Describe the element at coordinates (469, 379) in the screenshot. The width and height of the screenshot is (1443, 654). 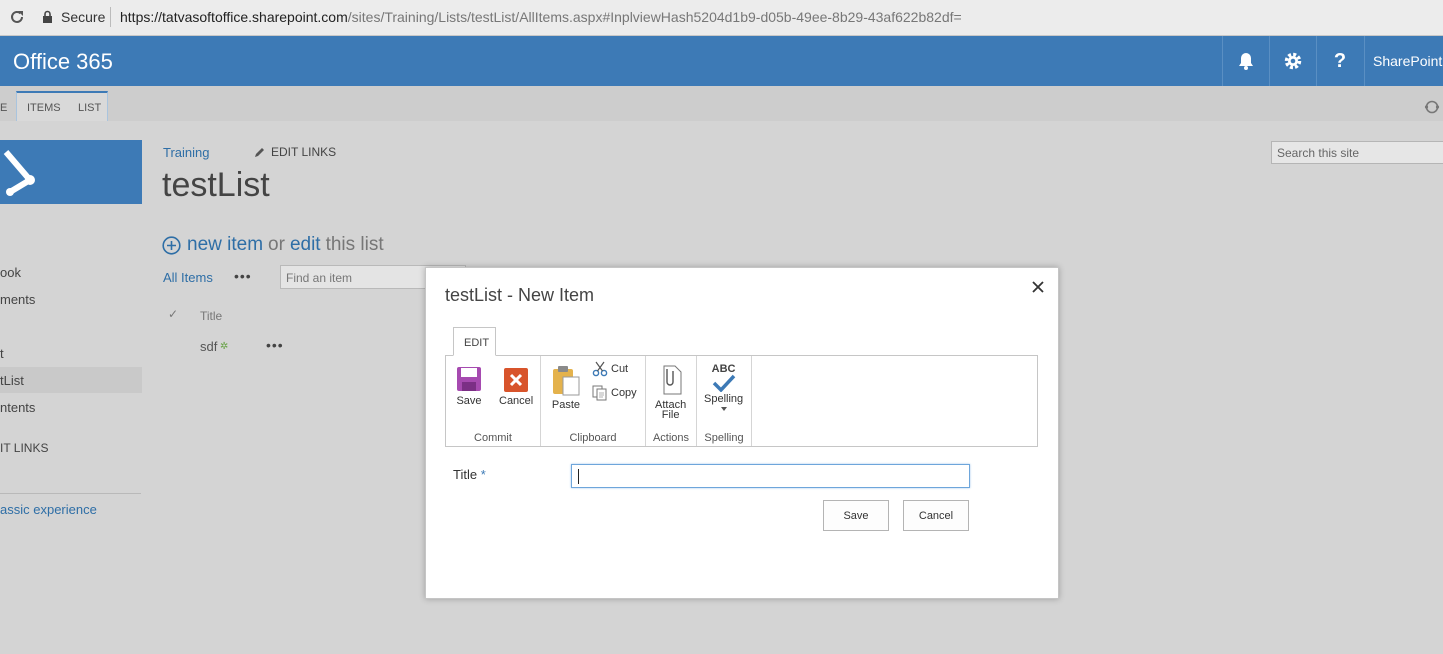
I see `save-icon` at that location.